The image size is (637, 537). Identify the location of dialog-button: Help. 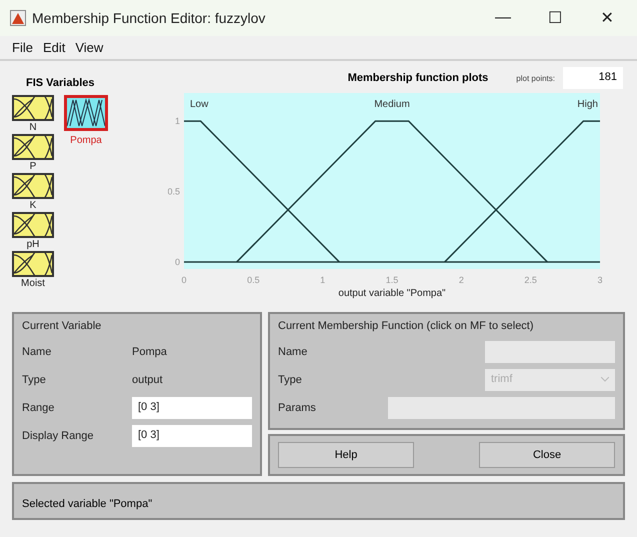
(346, 455).